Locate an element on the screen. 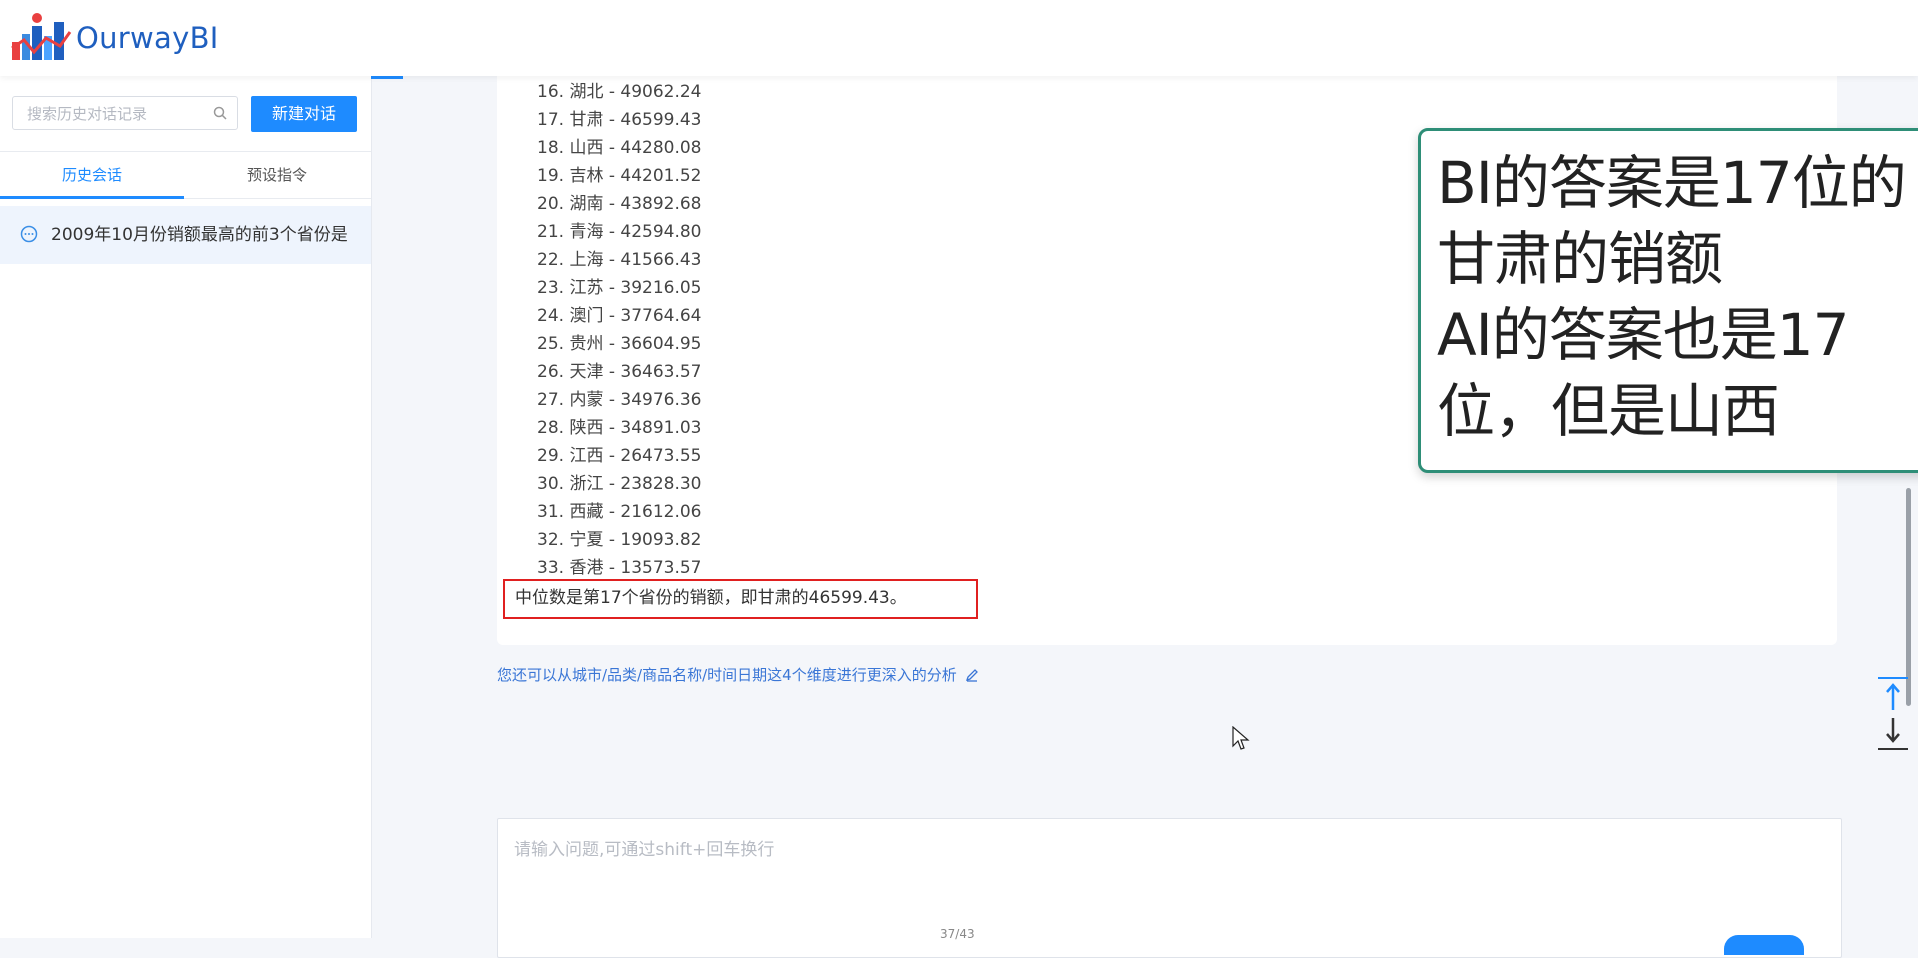 The height and width of the screenshot is (958, 1918). sidebar-tabs: 历史会话 预设指令 is located at coordinates (185, 175).